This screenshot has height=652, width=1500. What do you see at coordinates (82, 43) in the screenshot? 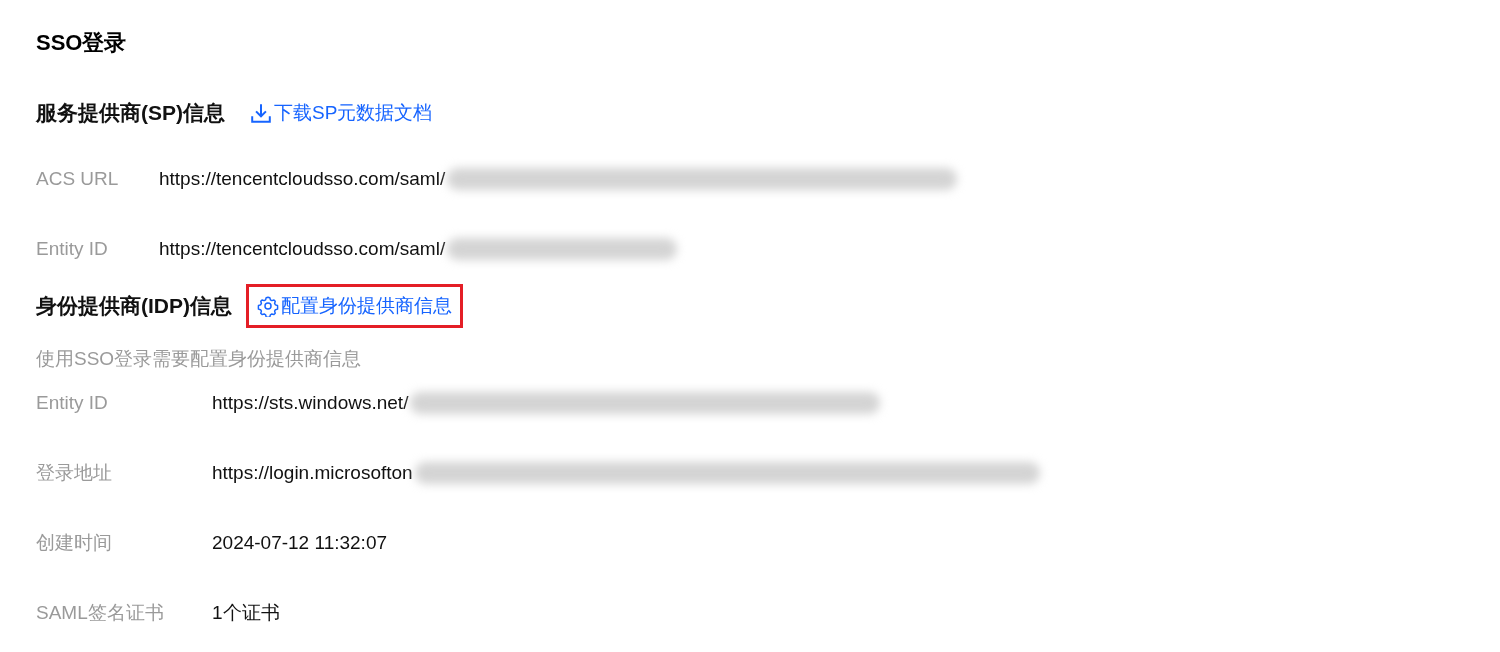
I see `page-title: SSO登录` at bounding box center [82, 43].